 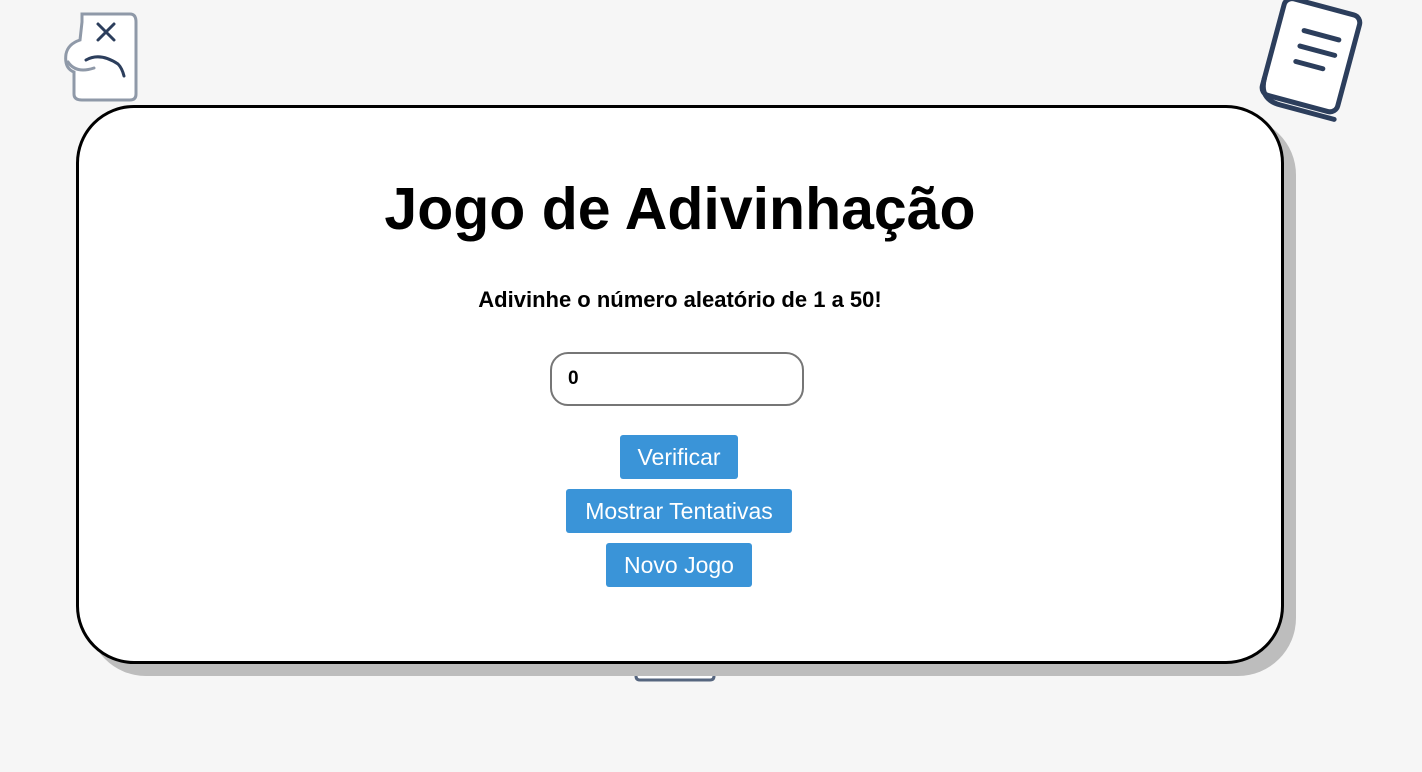 I want to click on jar-icon, so click(x=101, y=57).